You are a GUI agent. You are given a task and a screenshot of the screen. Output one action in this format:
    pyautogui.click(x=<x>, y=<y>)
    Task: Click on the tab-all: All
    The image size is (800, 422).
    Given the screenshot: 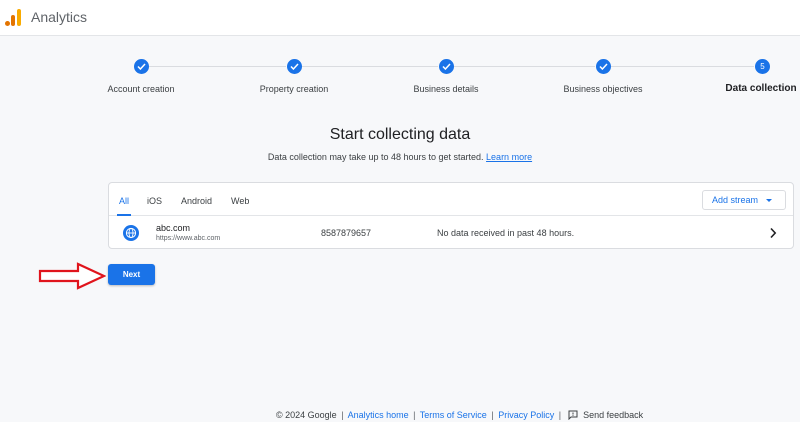 What is the action you would take?
    pyautogui.click(x=124, y=201)
    